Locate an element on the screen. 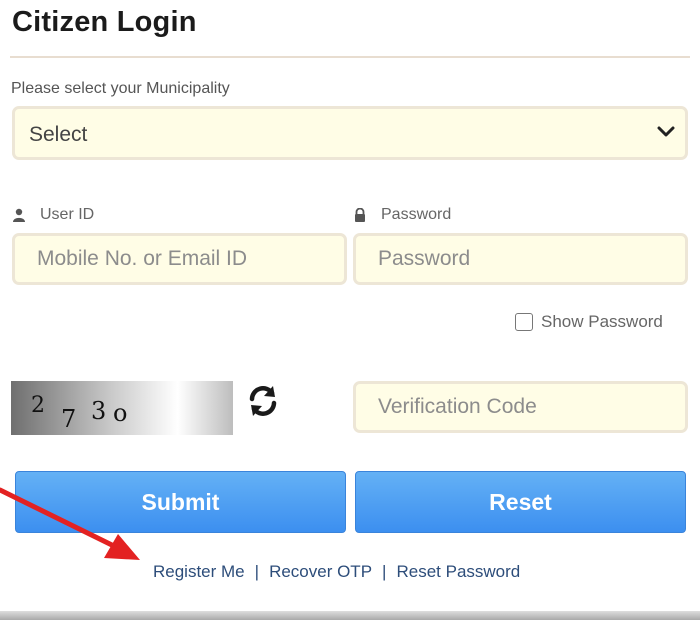 The height and width of the screenshot is (620, 700). chevron-down-icon is located at coordinates (666, 131).